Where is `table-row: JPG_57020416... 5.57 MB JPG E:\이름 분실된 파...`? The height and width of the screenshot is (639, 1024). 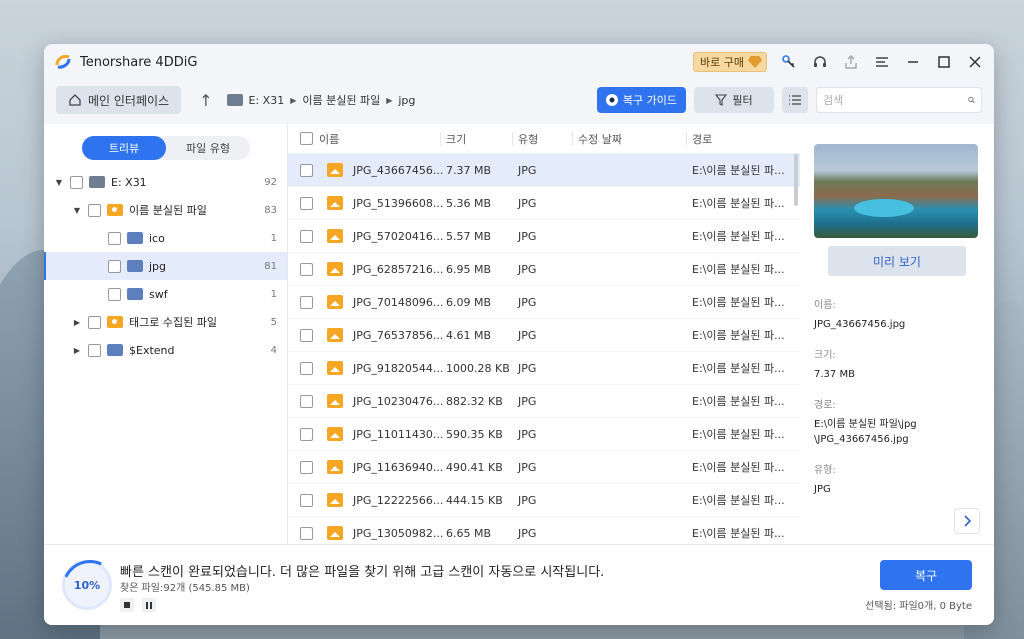 table-row: JPG_57020416... 5.57 MB JPG E:\이름 분실된 파... is located at coordinates (544, 236).